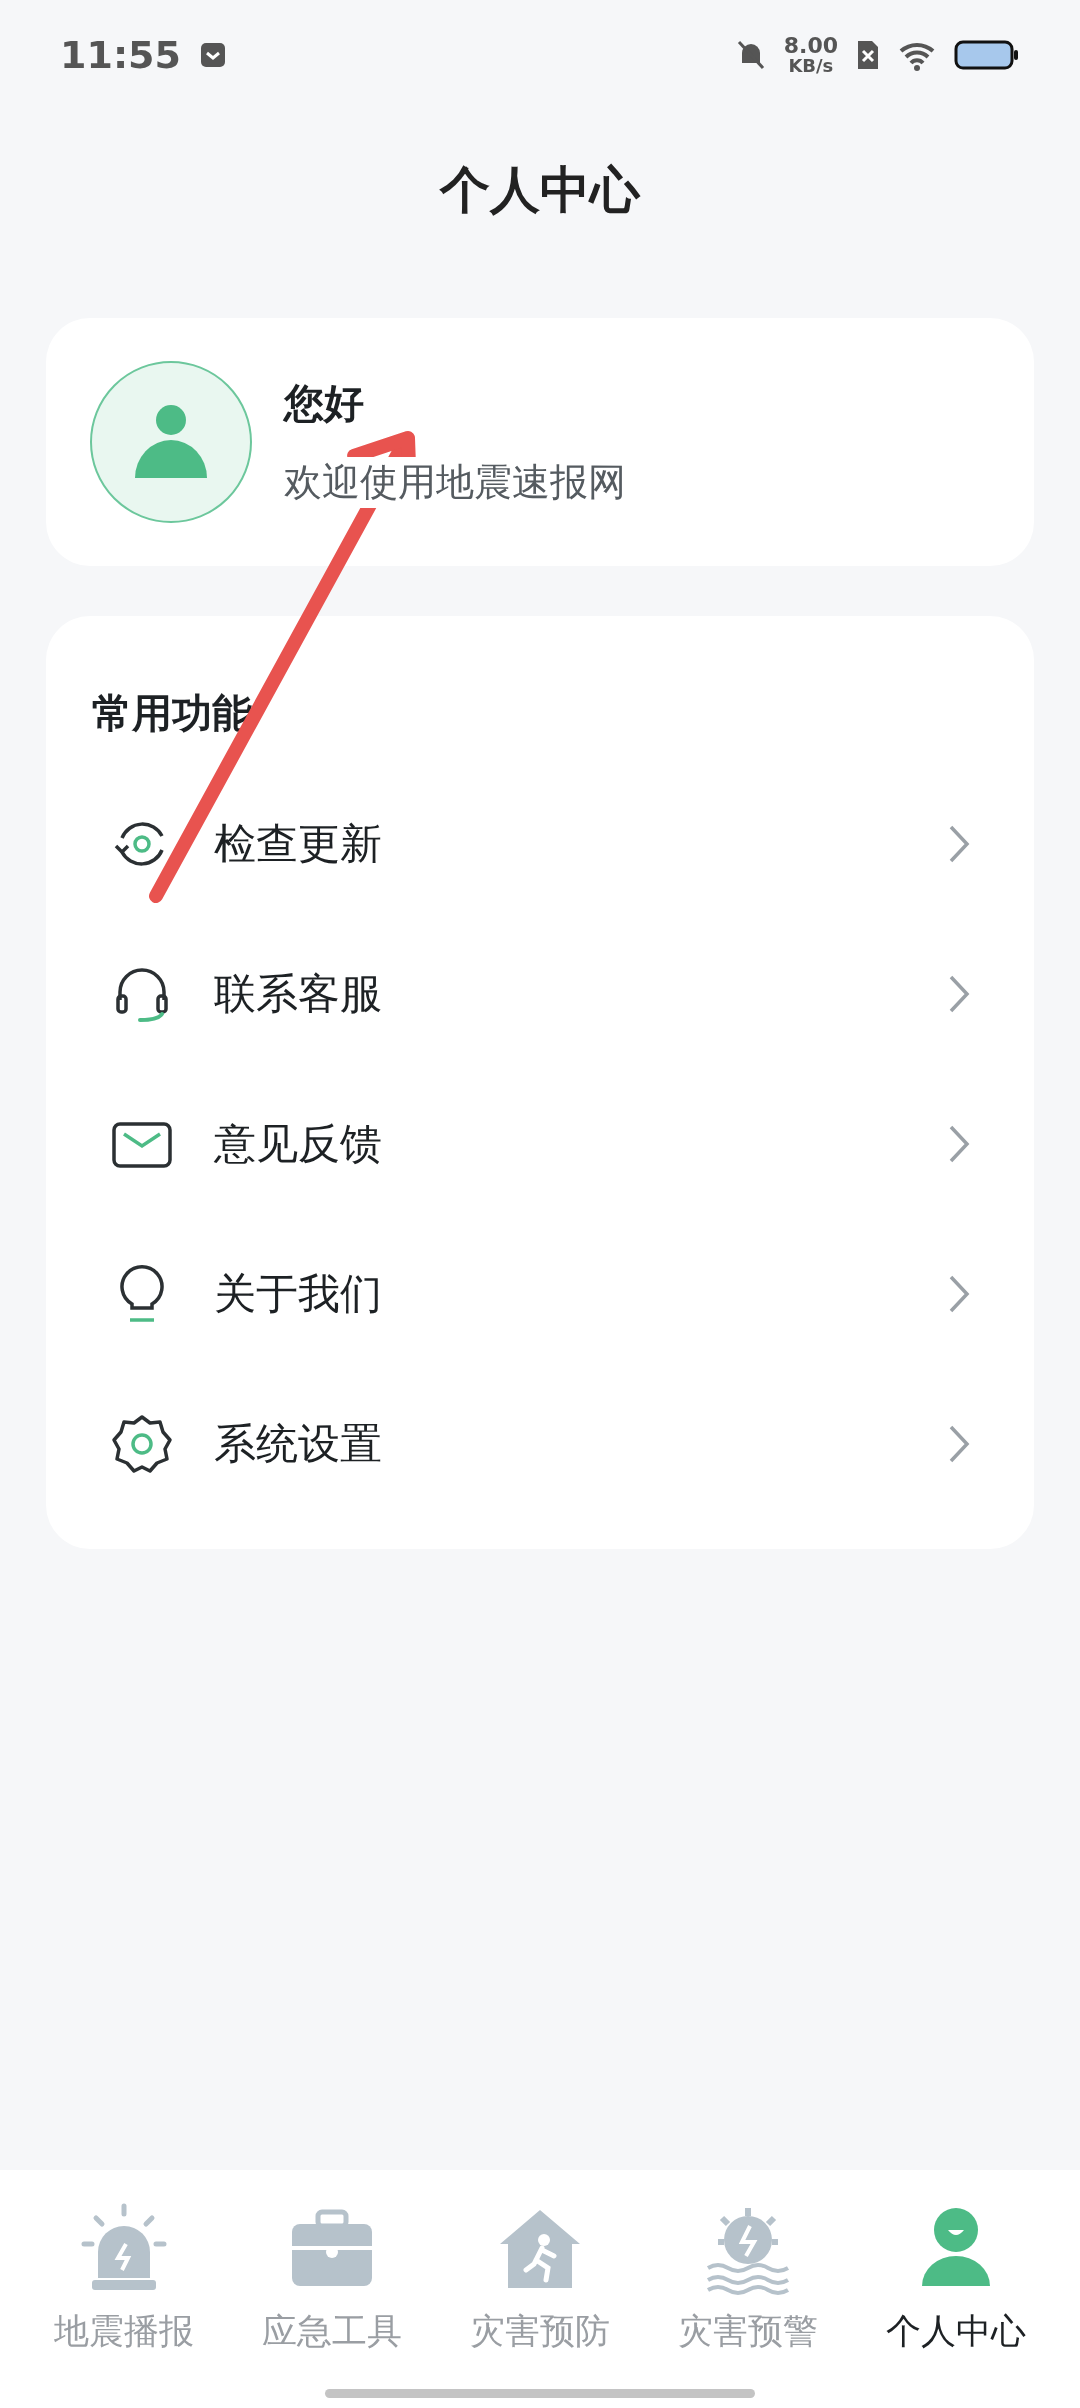 The image size is (1080, 2408). What do you see at coordinates (810, 46) in the screenshot?
I see `network-speed: 8.00` at bounding box center [810, 46].